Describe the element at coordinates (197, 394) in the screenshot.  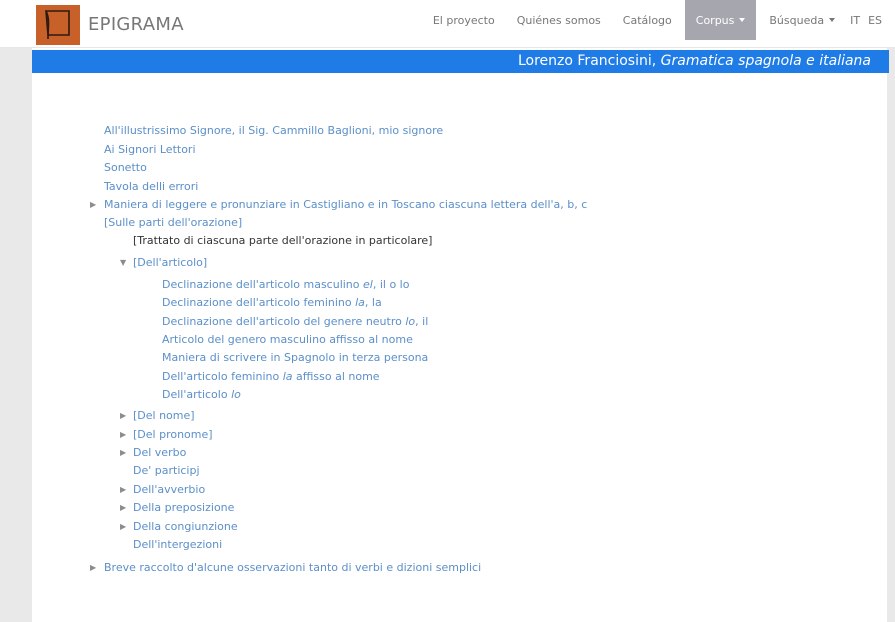
I see `toc-text: Dell'articolo` at that location.